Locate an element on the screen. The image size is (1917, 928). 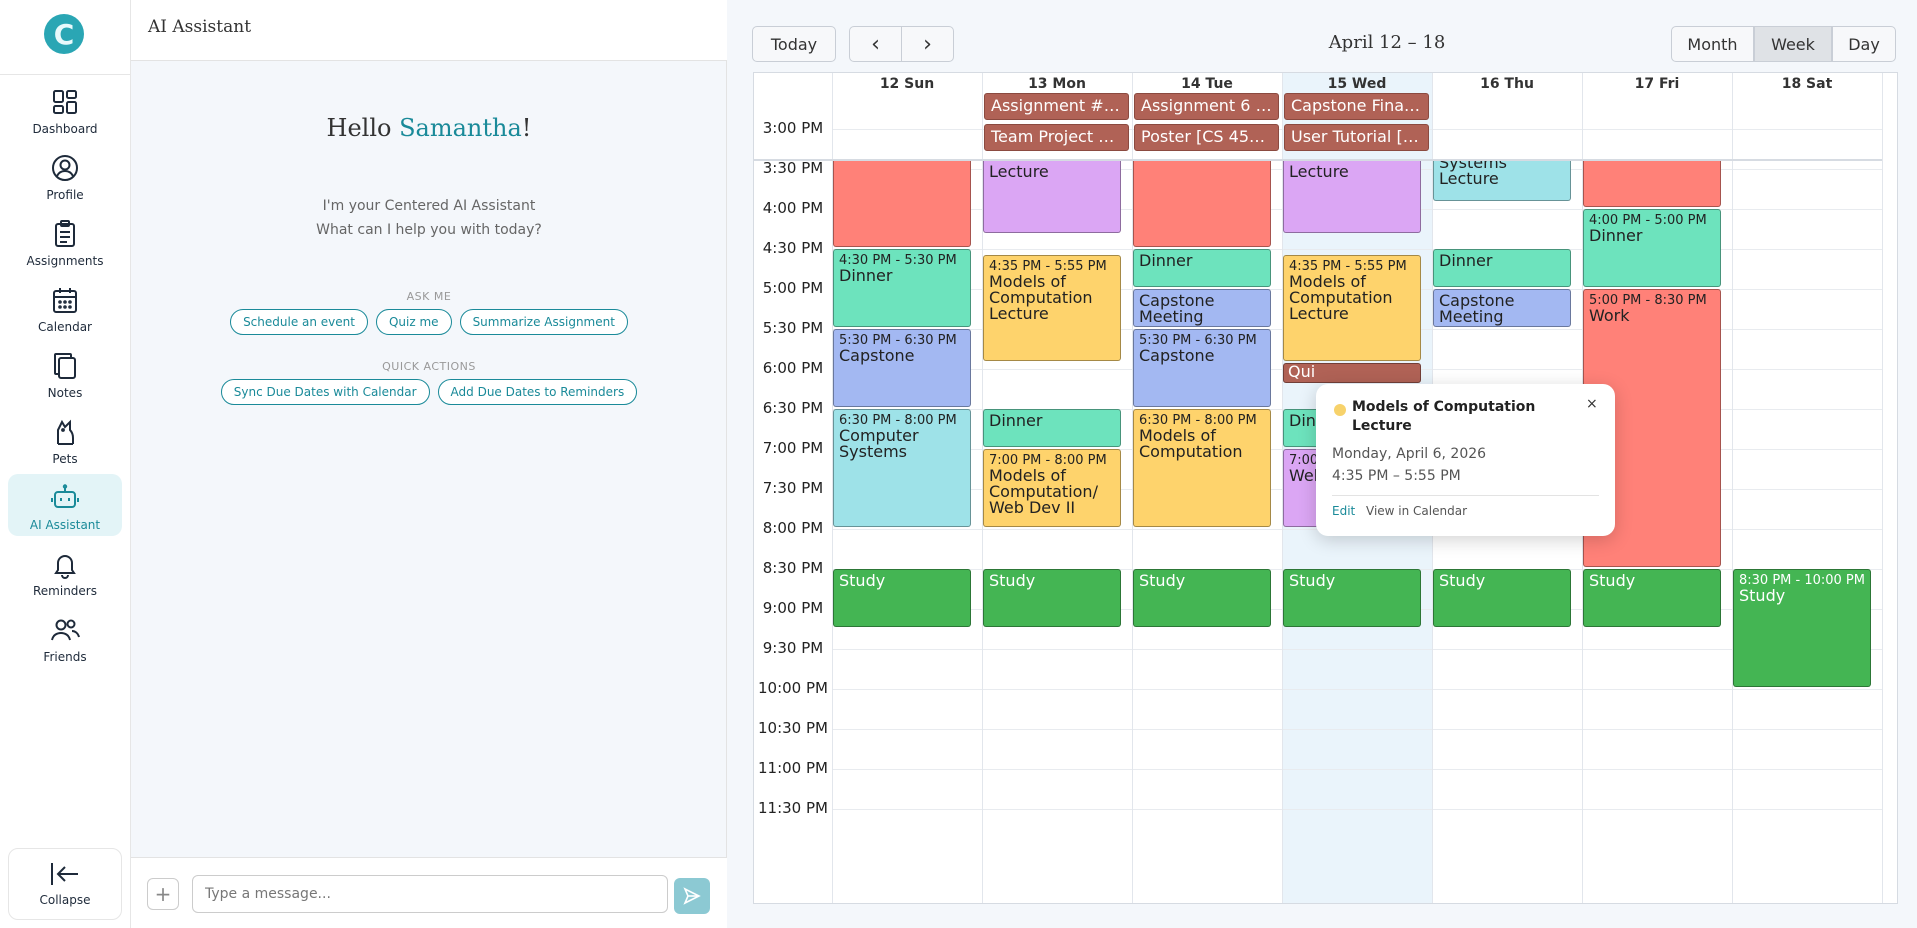
event-title: Capstone Meeting is located at coordinates (1477, 308).